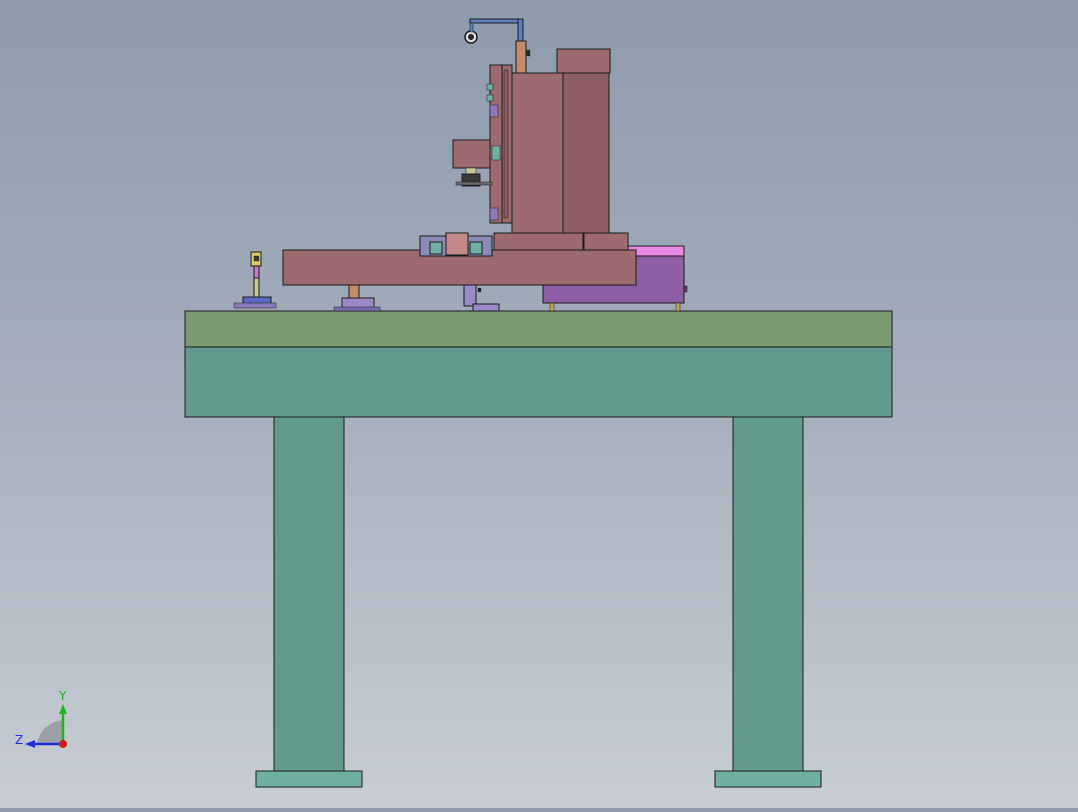 The image size is (1078, 812). Describe the element at coordinates (768, 594) in the screenshot. I see `table-leg-right` at that location.